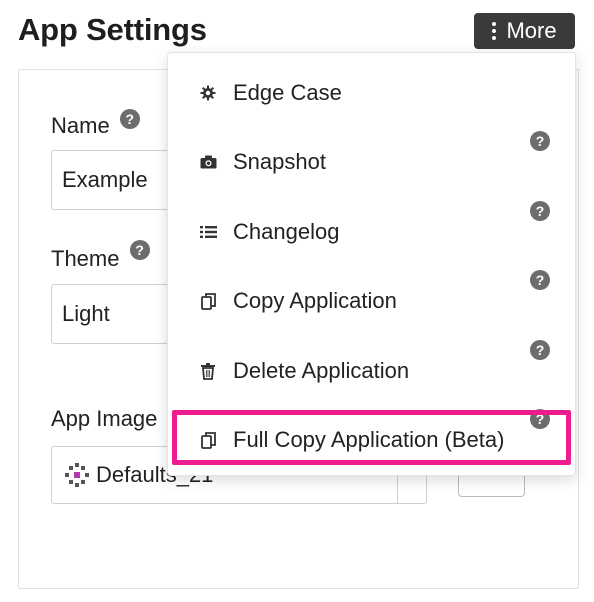  What do you see at coordinates (86, 313) in the screenshot?
I see `theme-select-value: Light` at bounding box center [86, 313].